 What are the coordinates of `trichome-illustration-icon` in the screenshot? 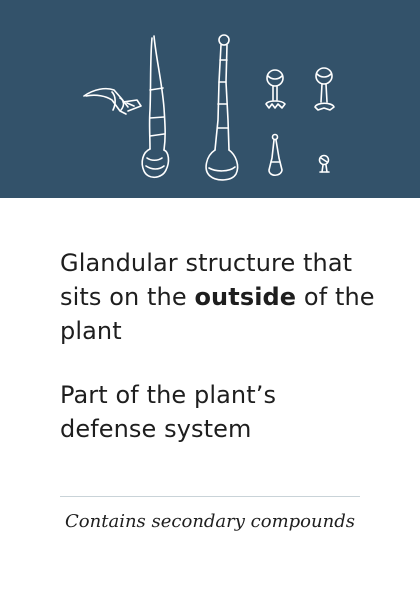 It's located at (209, 107).